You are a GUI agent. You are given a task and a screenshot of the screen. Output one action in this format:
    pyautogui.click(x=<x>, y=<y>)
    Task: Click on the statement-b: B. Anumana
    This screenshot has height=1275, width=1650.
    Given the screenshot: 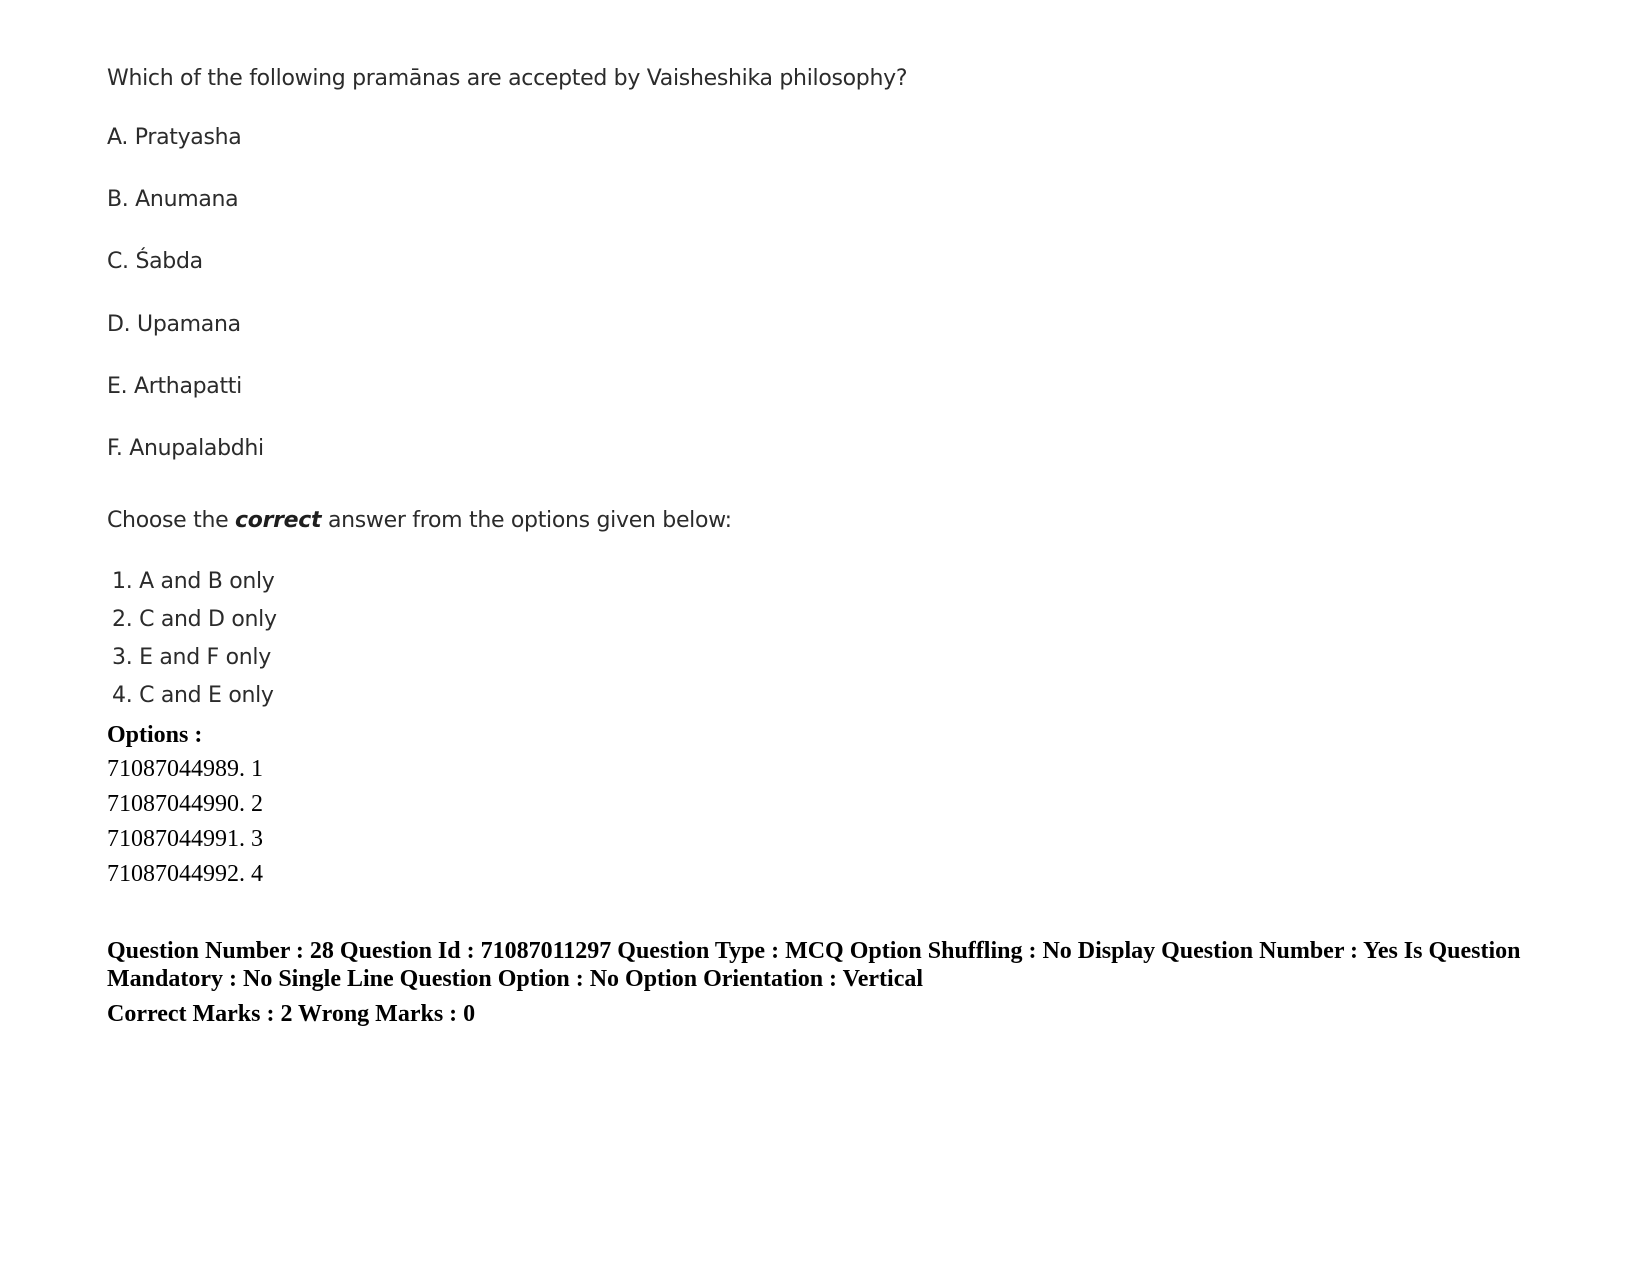 What is the action you would take?
    pyautogui.click(x=173, y=199)
    